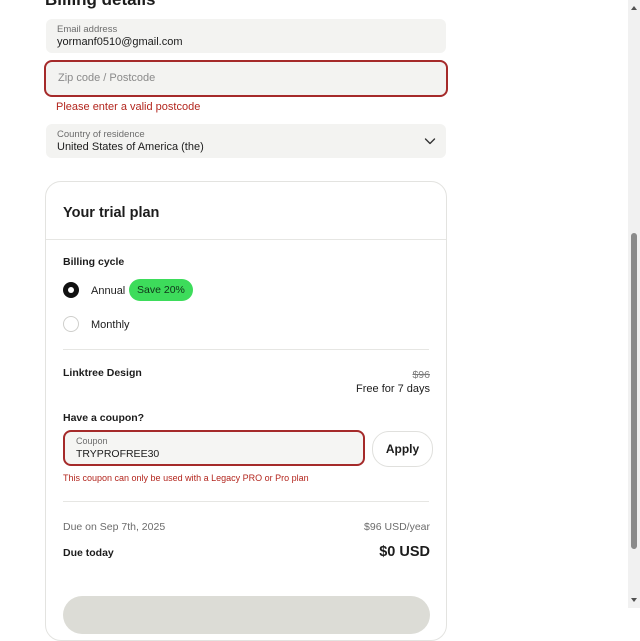 The height and width of the screenshot is (641, 640). What do you see at coordinates (114, 527) in the screenshot?
I see `due-on-label: Due on Sep 7th, 2025` at bounding box center [114, 527].